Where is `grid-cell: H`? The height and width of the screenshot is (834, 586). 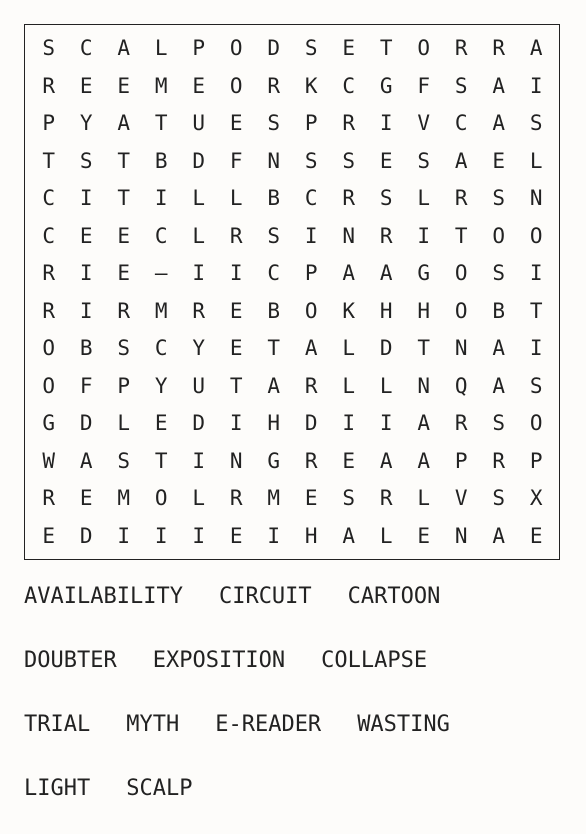
grid-cell: H is located at coordinates (312, 537).